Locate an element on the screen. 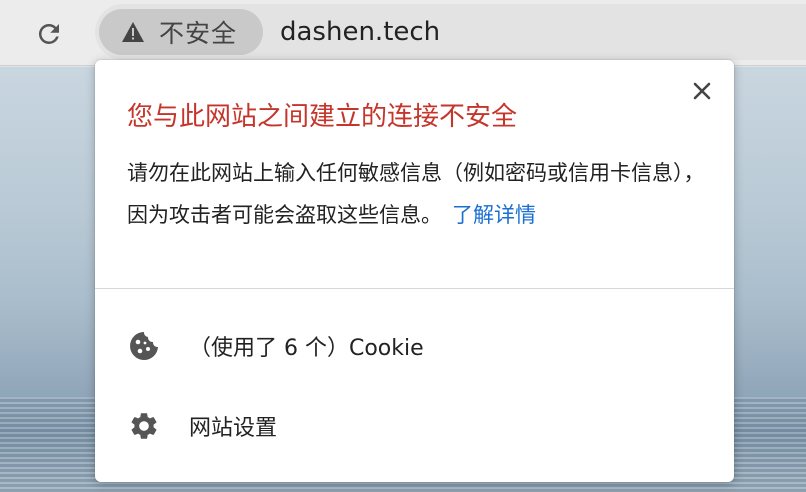  url-text: dashen.tech is located at coordinates (360, 32).